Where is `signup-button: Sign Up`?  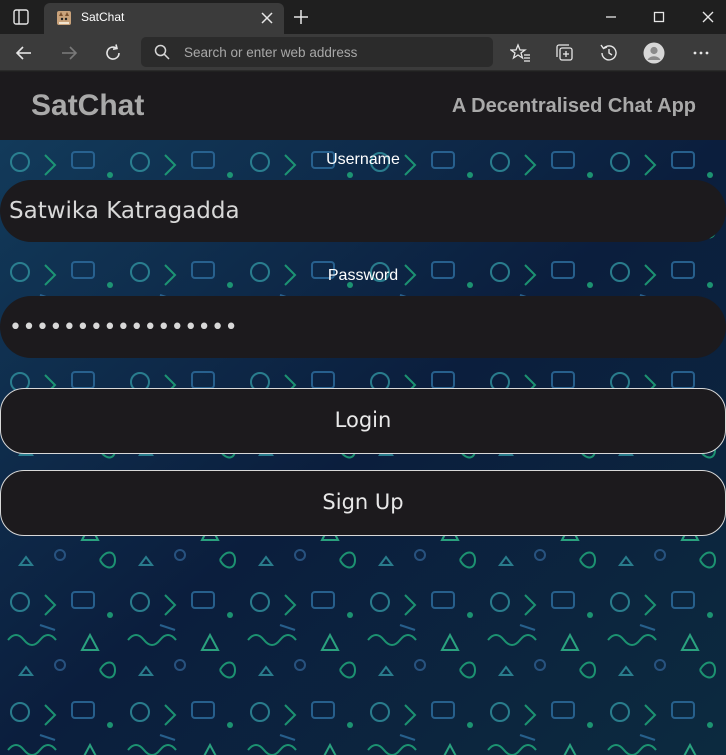 signup-button: Sign Up is located at coordinates (363, 503).